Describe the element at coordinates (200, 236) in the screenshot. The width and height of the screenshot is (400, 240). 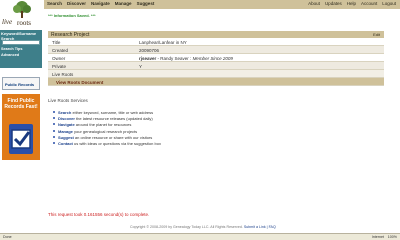
I see `browser-status-bar: Done Internet 100%` at that location.